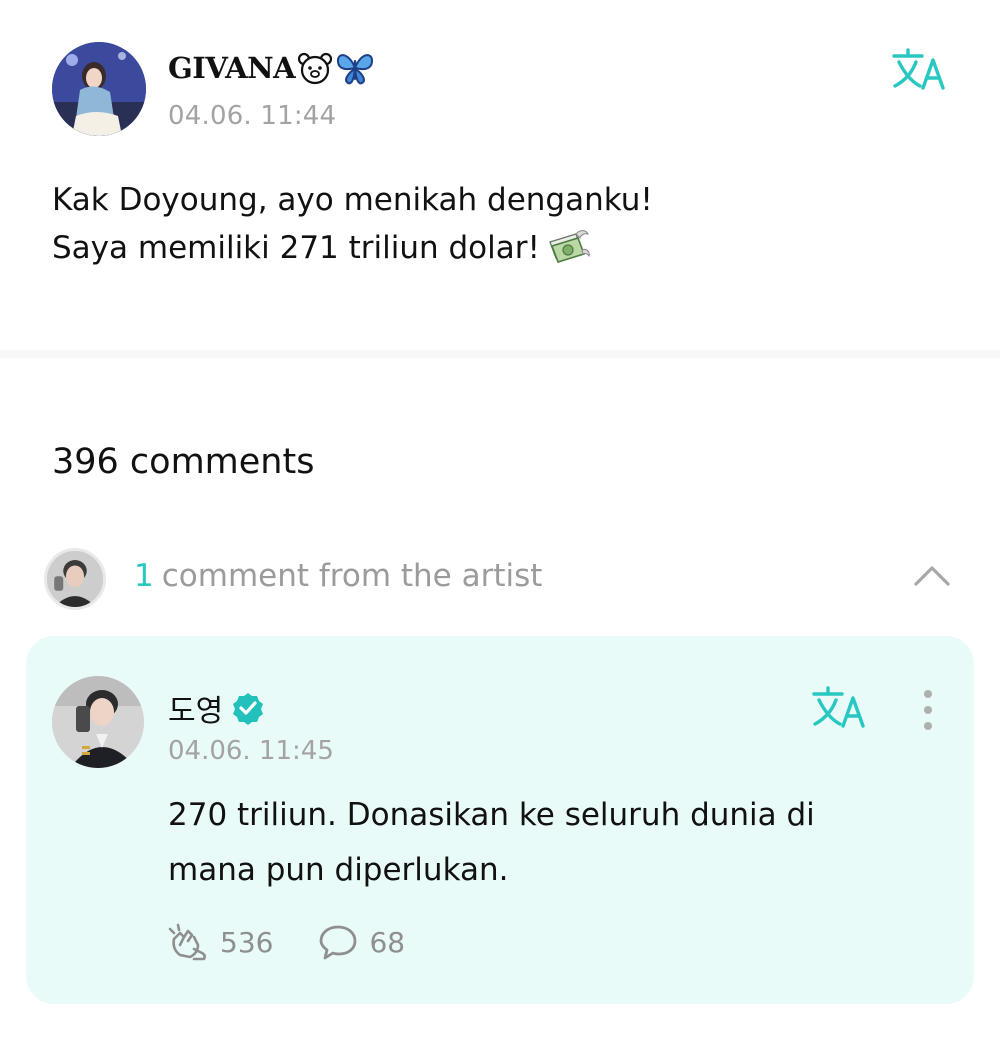  Describe the element at coordinates (248, 708) in the screenshot. I see `verified-badge-icon` at that location.